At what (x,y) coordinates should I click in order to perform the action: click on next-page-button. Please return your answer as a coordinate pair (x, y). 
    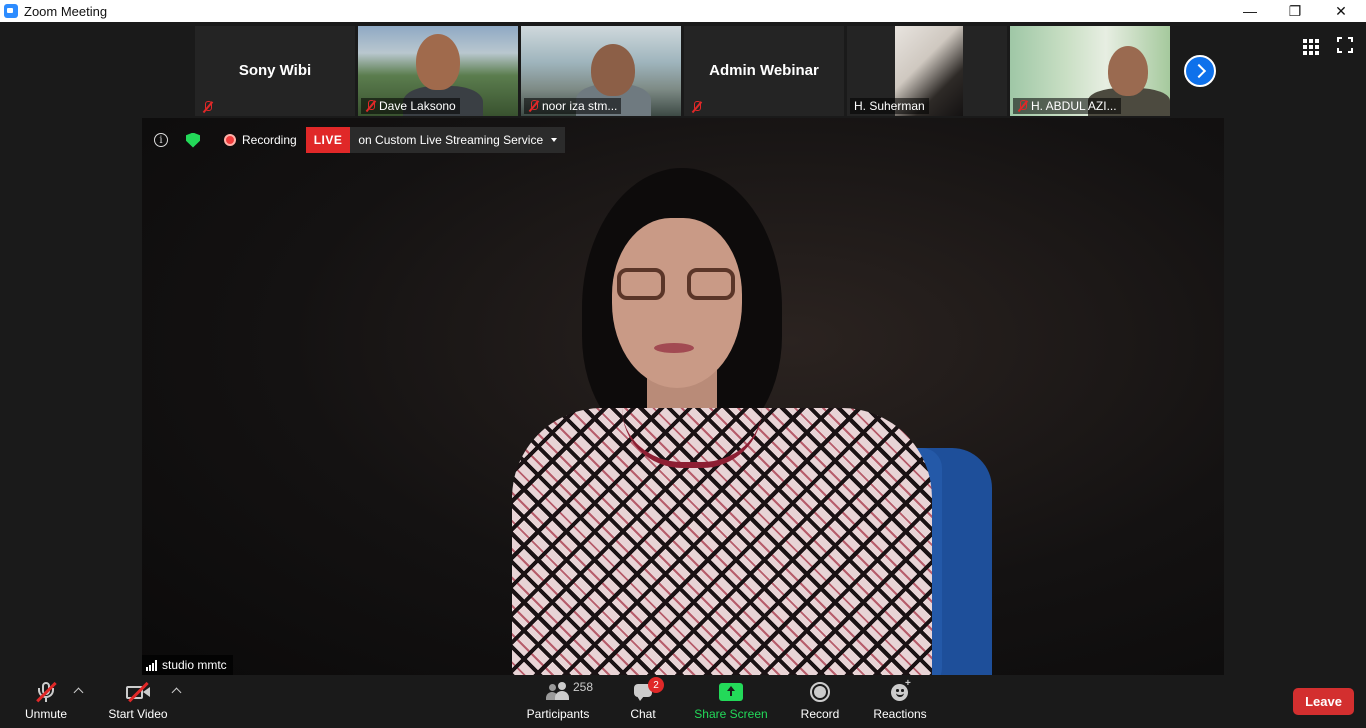
    Looking at the image, I should click on (1200, 71).